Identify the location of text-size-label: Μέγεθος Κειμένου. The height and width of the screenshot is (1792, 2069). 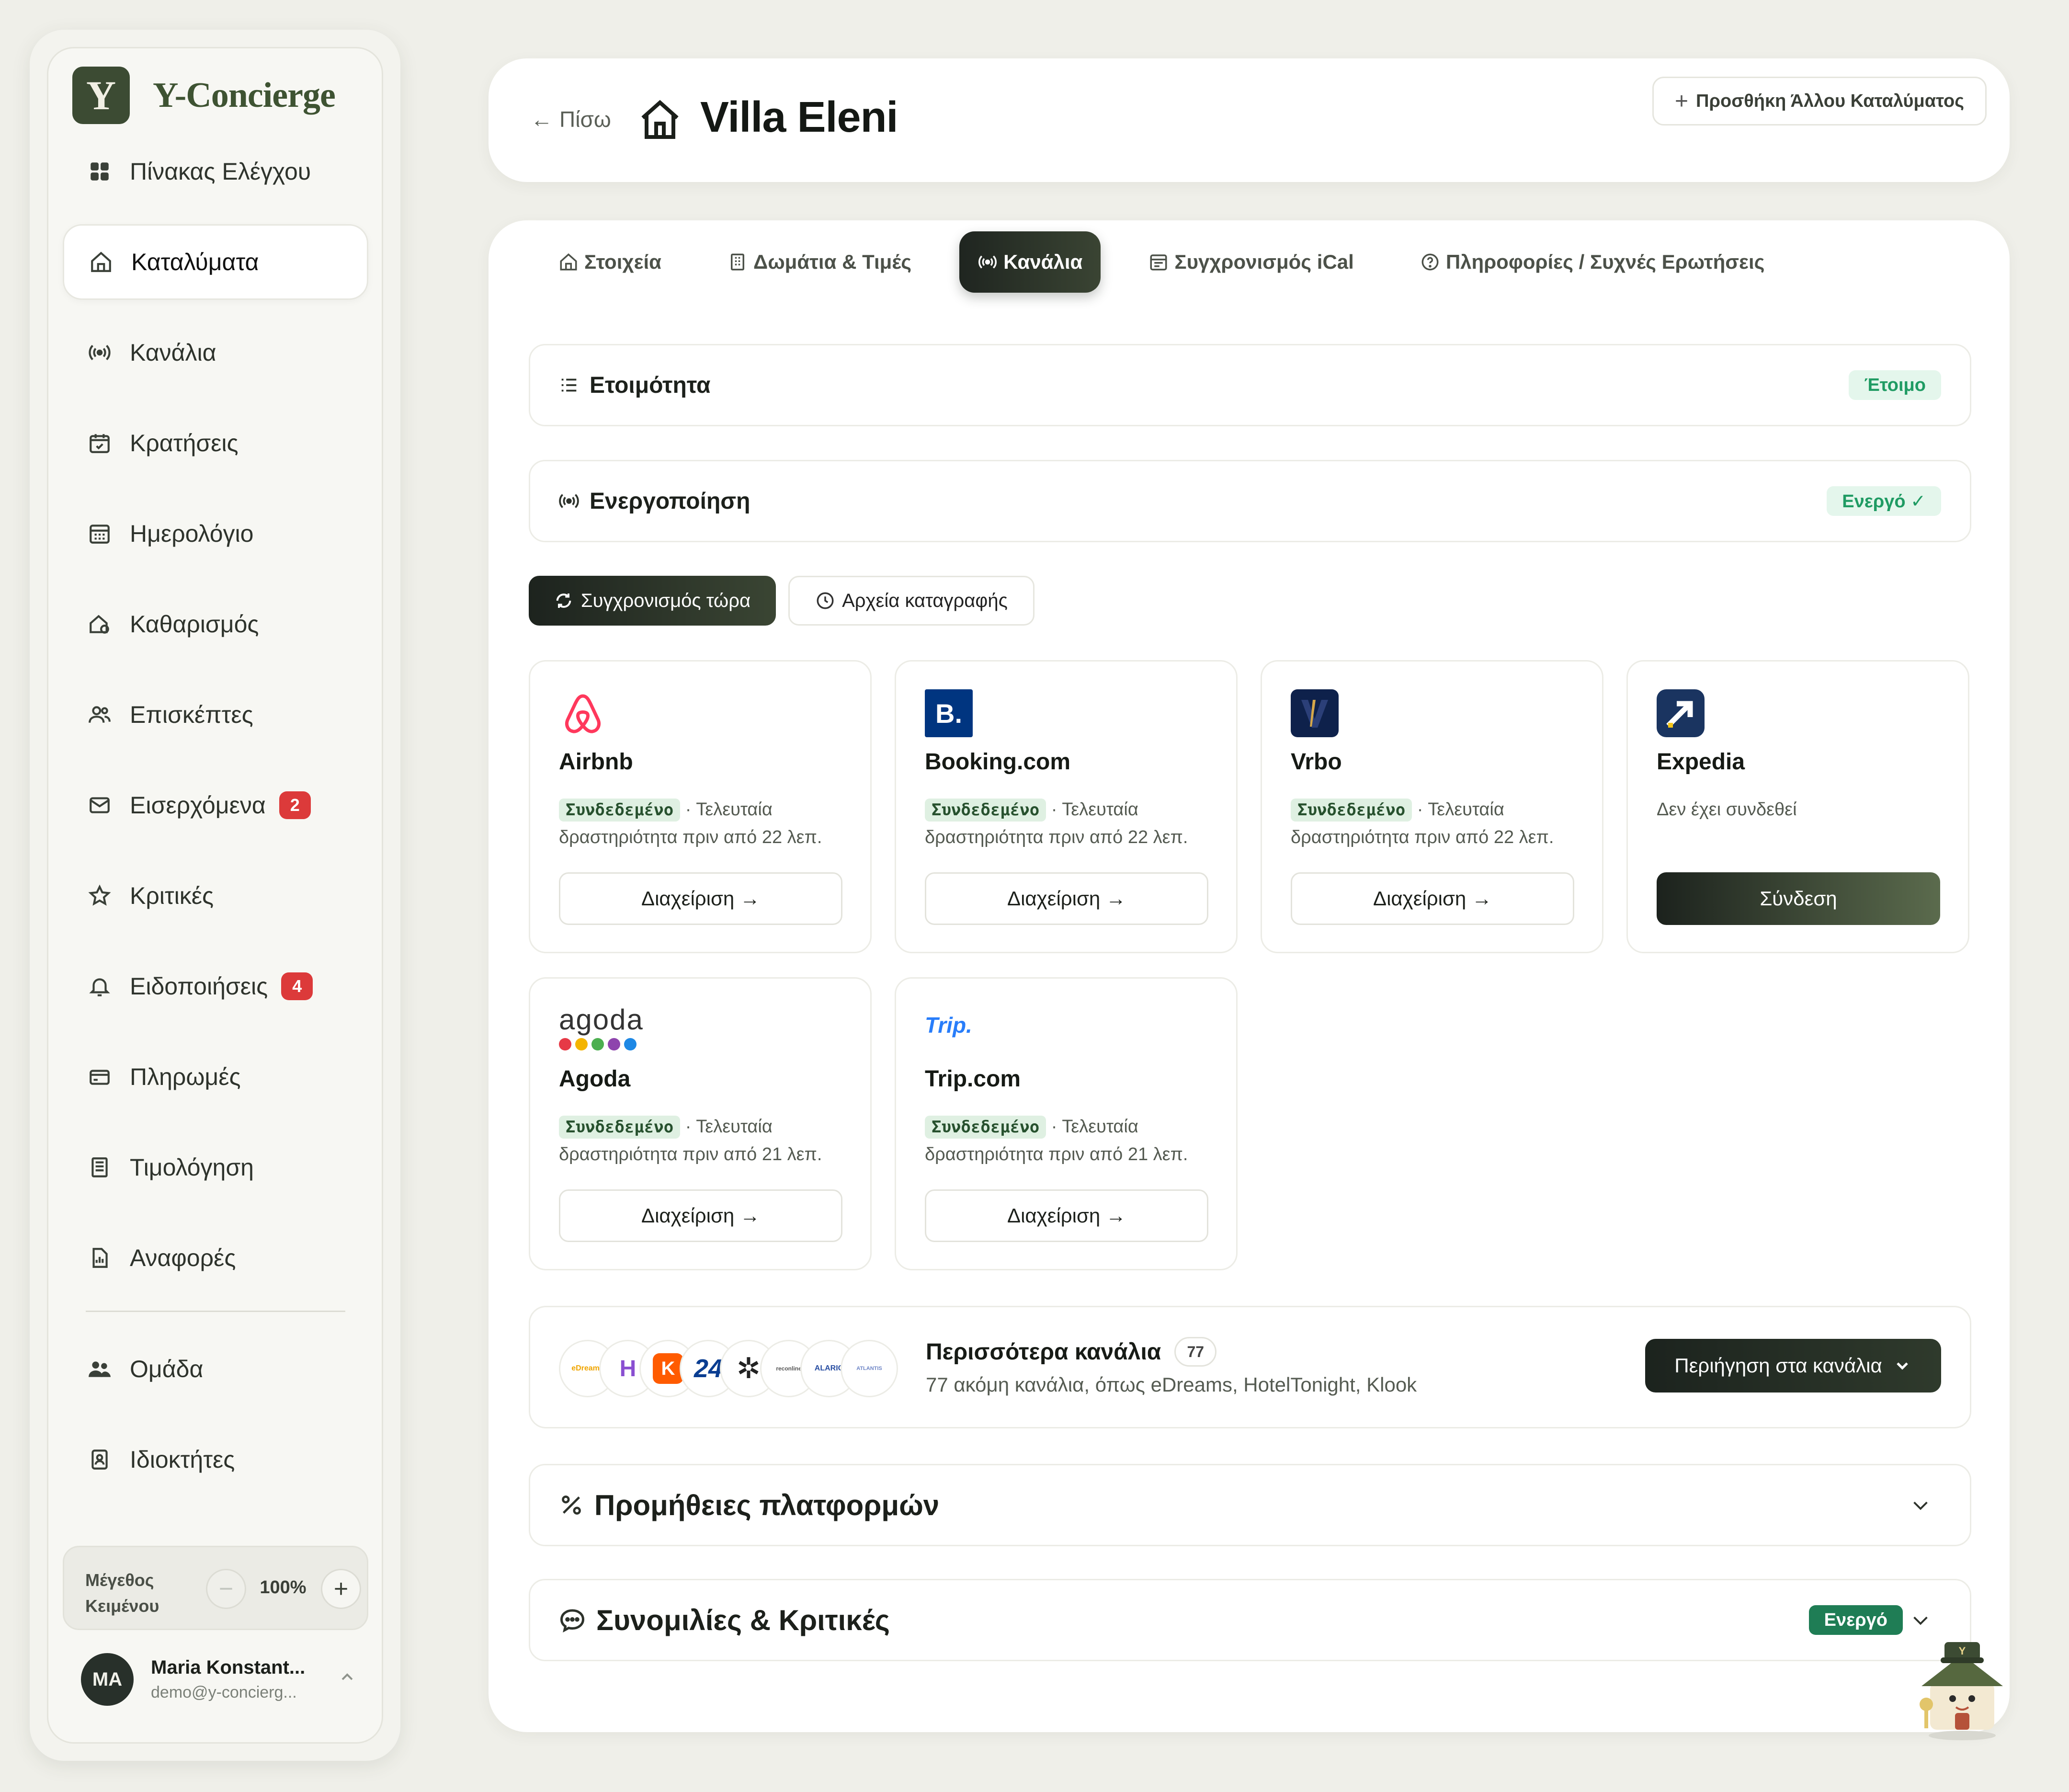
(122, 1593).